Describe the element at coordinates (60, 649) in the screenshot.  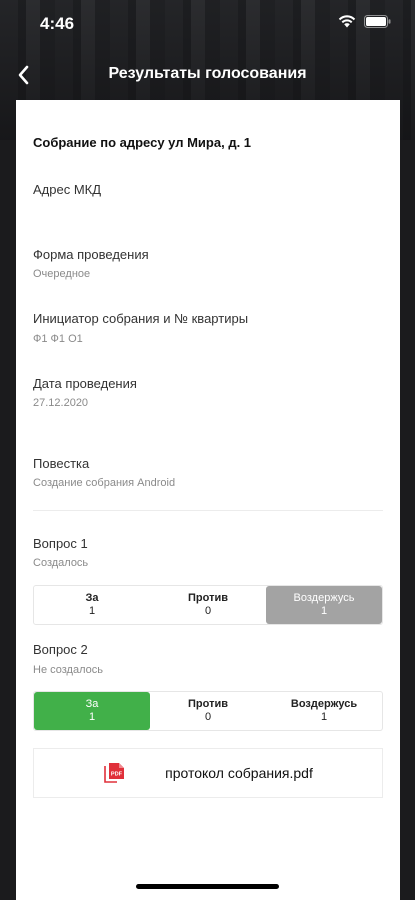
I see `question-2-title: Вопрос 2` at that location.